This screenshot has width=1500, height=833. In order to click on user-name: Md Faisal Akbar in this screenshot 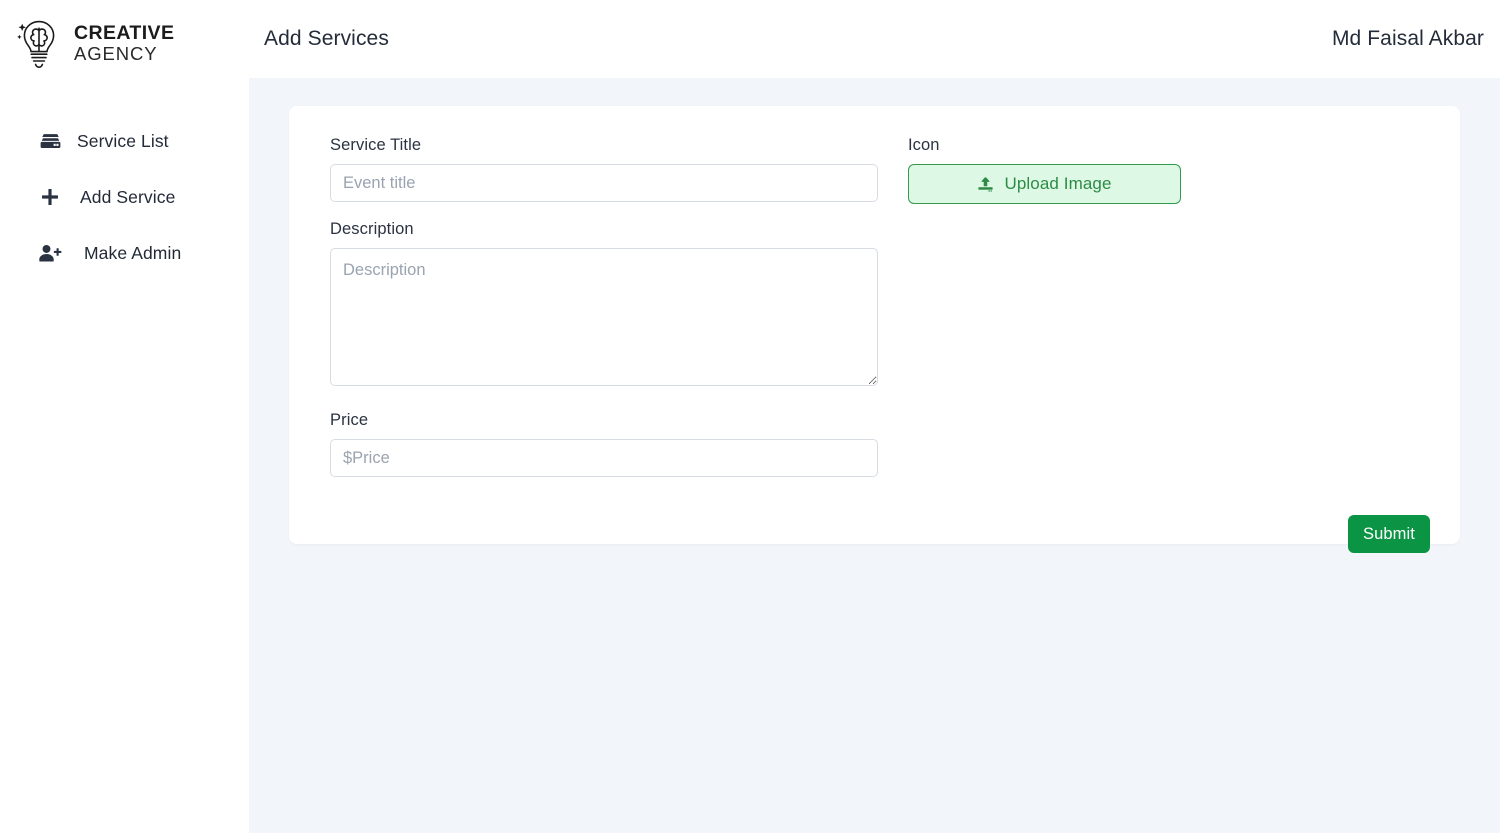, I will do `click(1408, 39)`.